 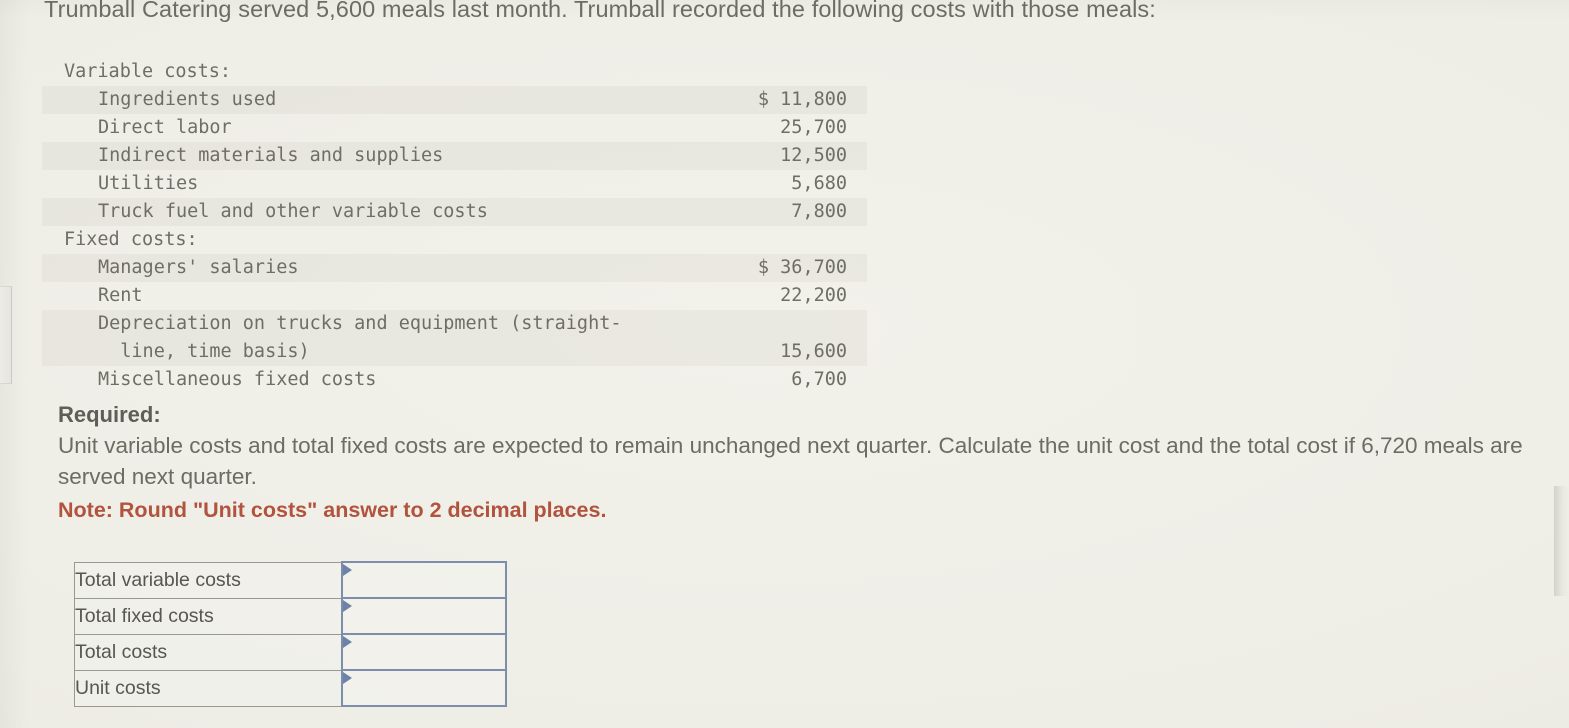 What do you see at coordinates (819, 183) in the screenshot?
I see `schedule-row-amount: 5,680` at bounding box center [819, 183].